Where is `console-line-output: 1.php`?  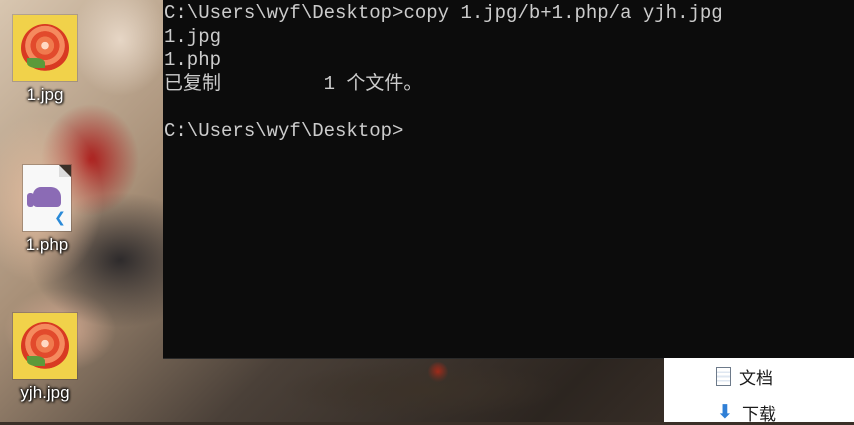 console-line-output: 1.php is located at coordinates (193, 60).